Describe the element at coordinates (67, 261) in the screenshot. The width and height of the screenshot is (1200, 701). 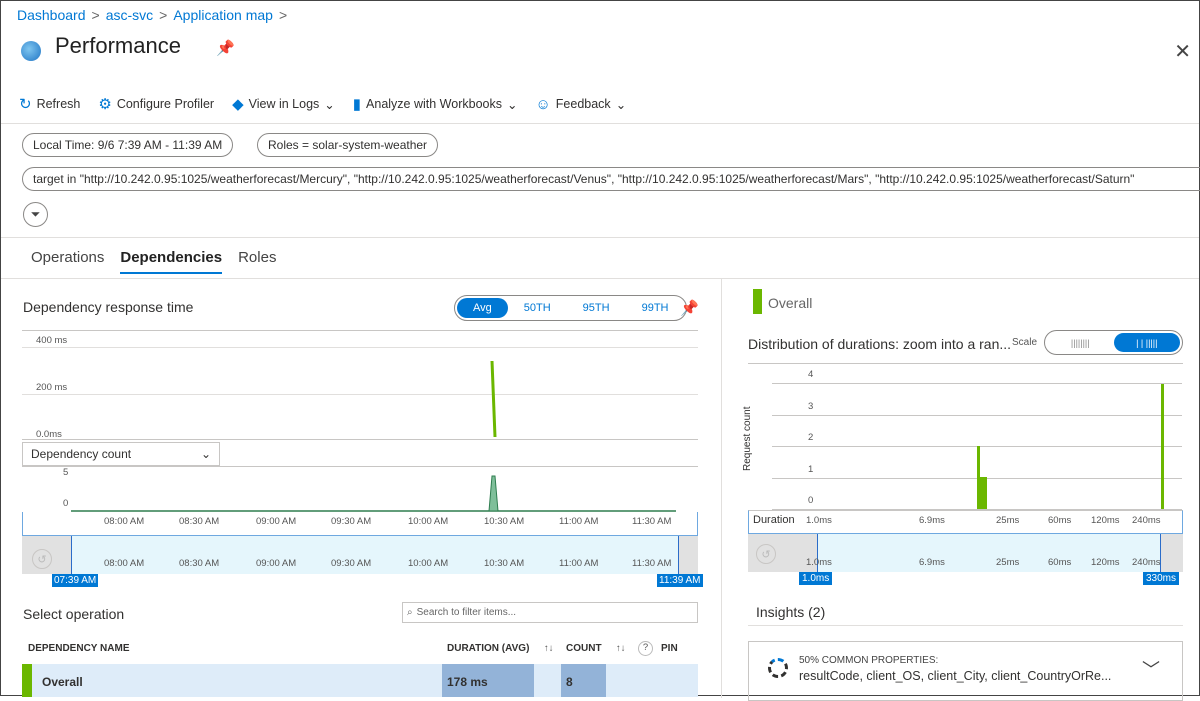
I see `tab-operations: Operations` at that location.